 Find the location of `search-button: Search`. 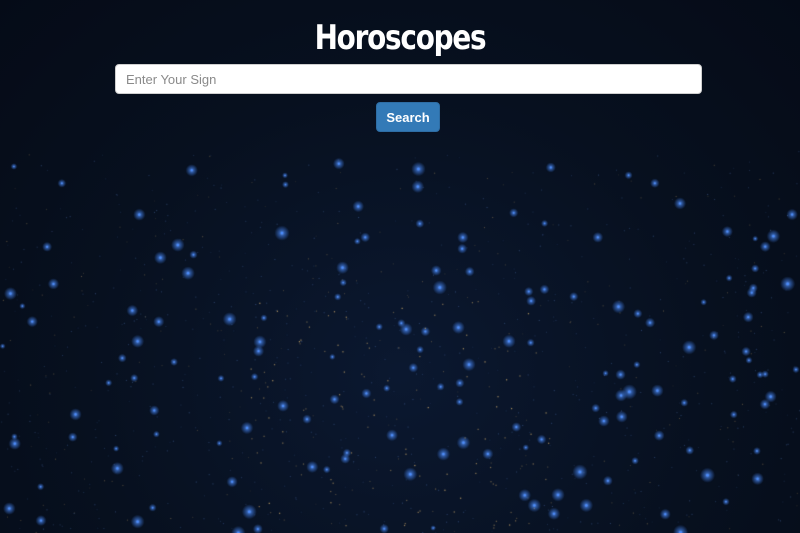

search-button: Search is located at coordinates (408, 117).